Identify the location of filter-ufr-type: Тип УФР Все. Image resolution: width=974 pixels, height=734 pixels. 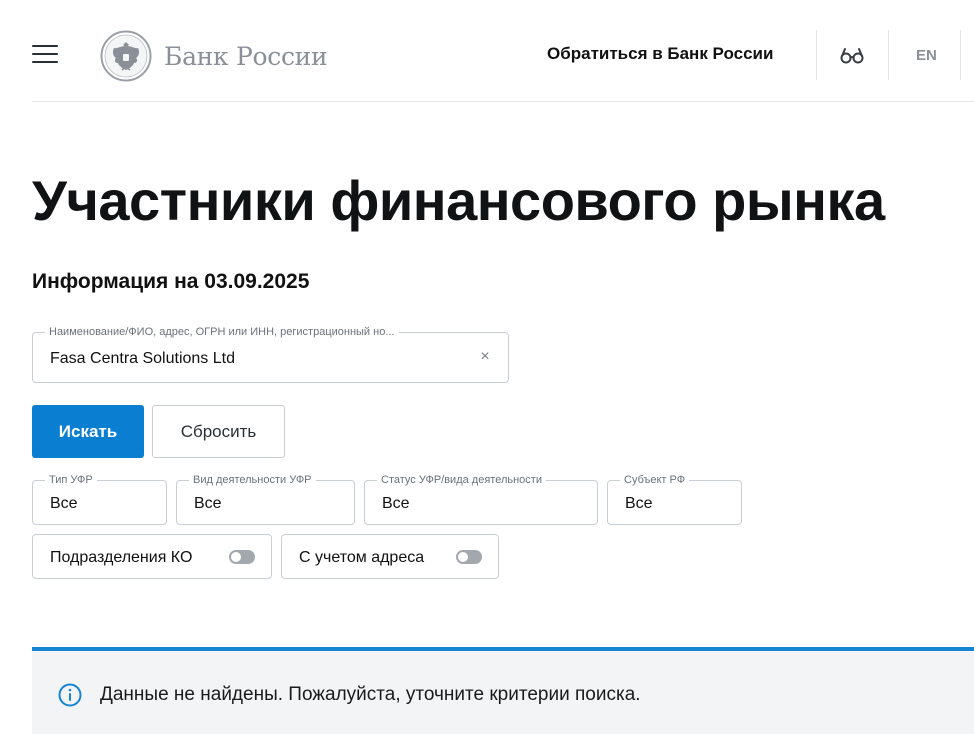
(99, 499).